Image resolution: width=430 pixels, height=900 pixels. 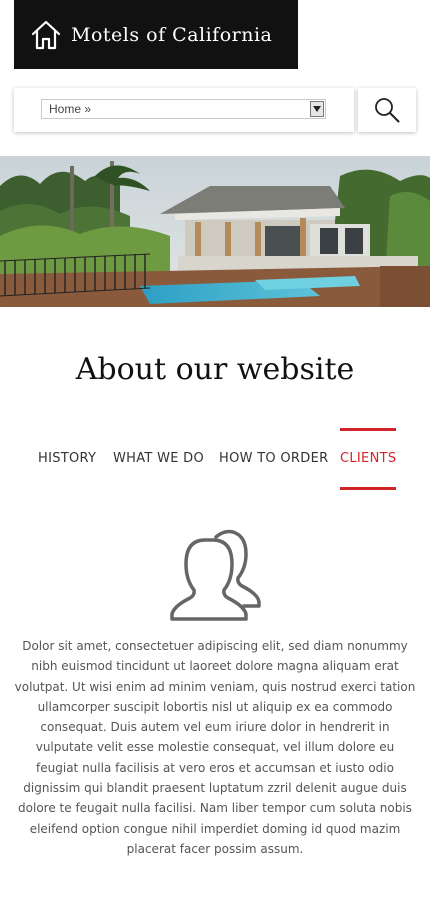 What do you see at coordinates (46, 34) in the screenshot?
I see `house-outline-icon` at bounding box center [46, 34].